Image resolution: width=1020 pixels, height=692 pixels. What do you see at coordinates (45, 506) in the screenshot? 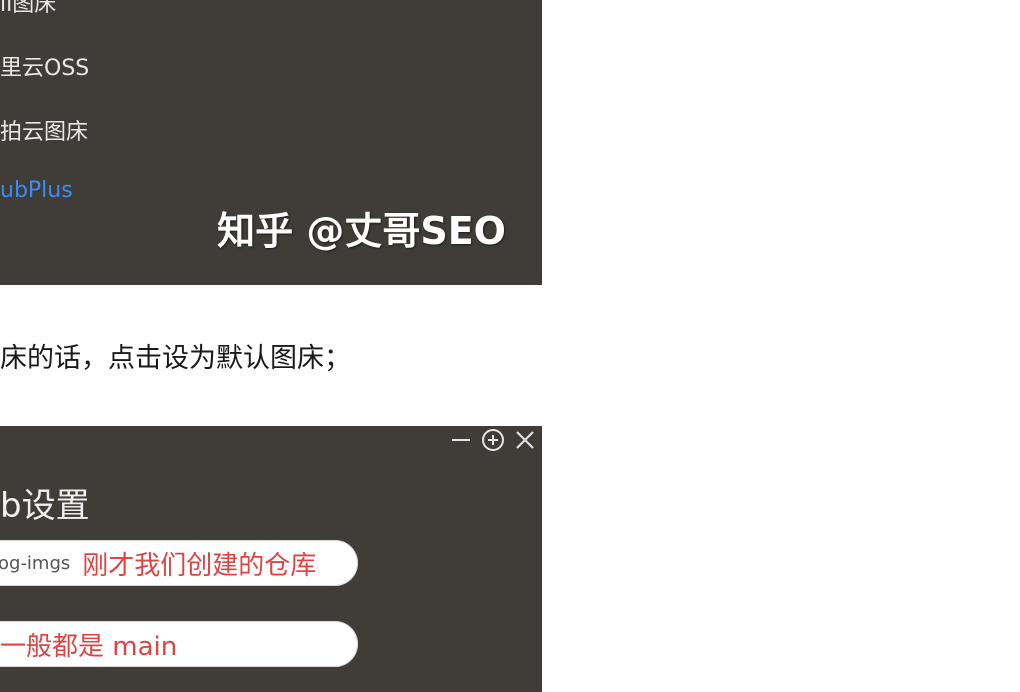
I see `github-settings-title: b设置` at bounding box center [45, 506].